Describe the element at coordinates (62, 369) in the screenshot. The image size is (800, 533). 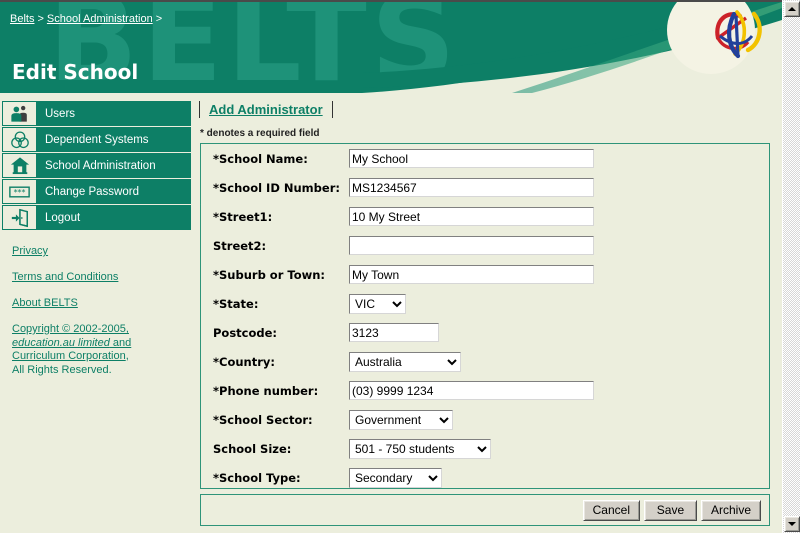
I see `copyright-line-4: All Rights Reserved.` at that location.